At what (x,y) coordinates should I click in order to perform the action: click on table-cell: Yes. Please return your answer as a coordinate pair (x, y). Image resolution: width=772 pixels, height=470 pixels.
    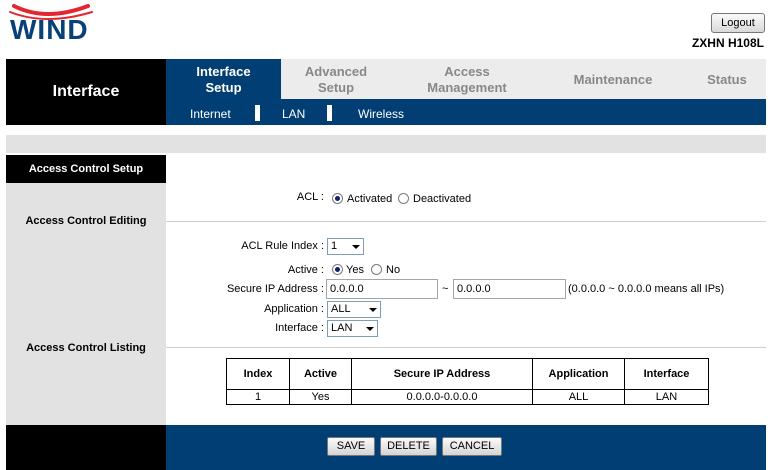
    Looking at the image, I should click on (320, 397).